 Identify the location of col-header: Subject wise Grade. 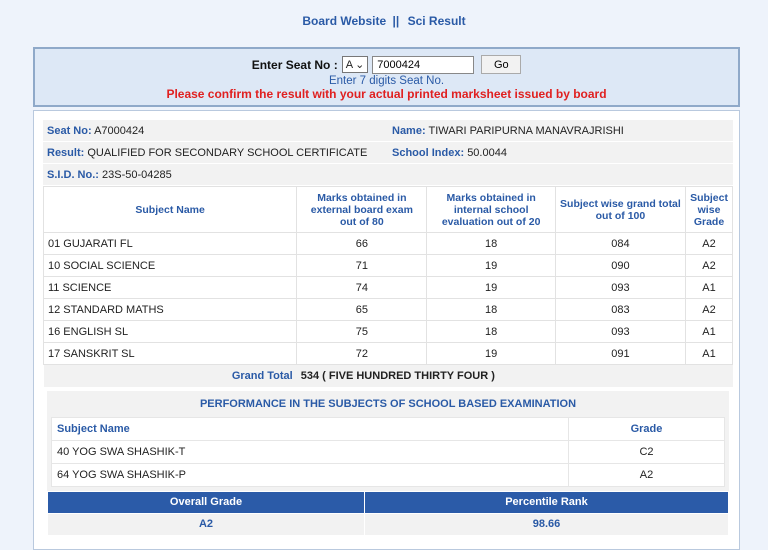
(709, 209).